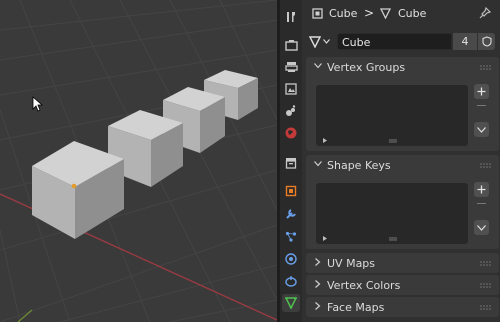  Describe the element at coordinates (291, 17) in the screenshot. I see `tool-icon` at that location.